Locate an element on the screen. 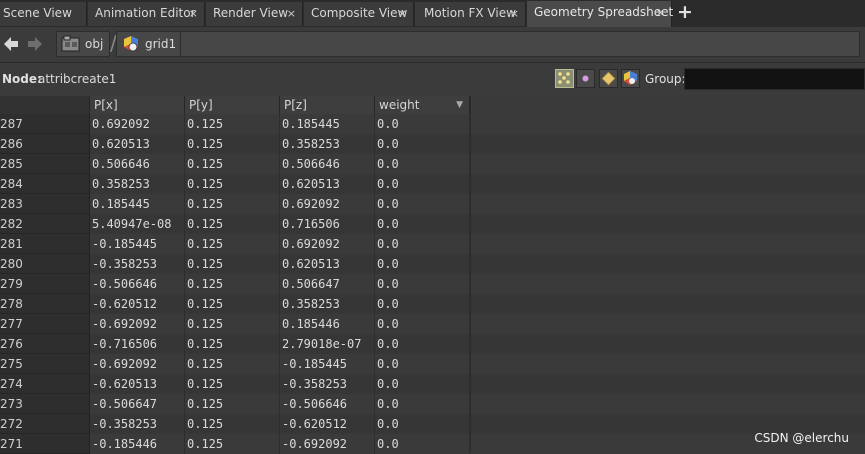  table-row: 277 -0.692092 0.125 0.185446 0.0 is located at coordinates (432, 324).